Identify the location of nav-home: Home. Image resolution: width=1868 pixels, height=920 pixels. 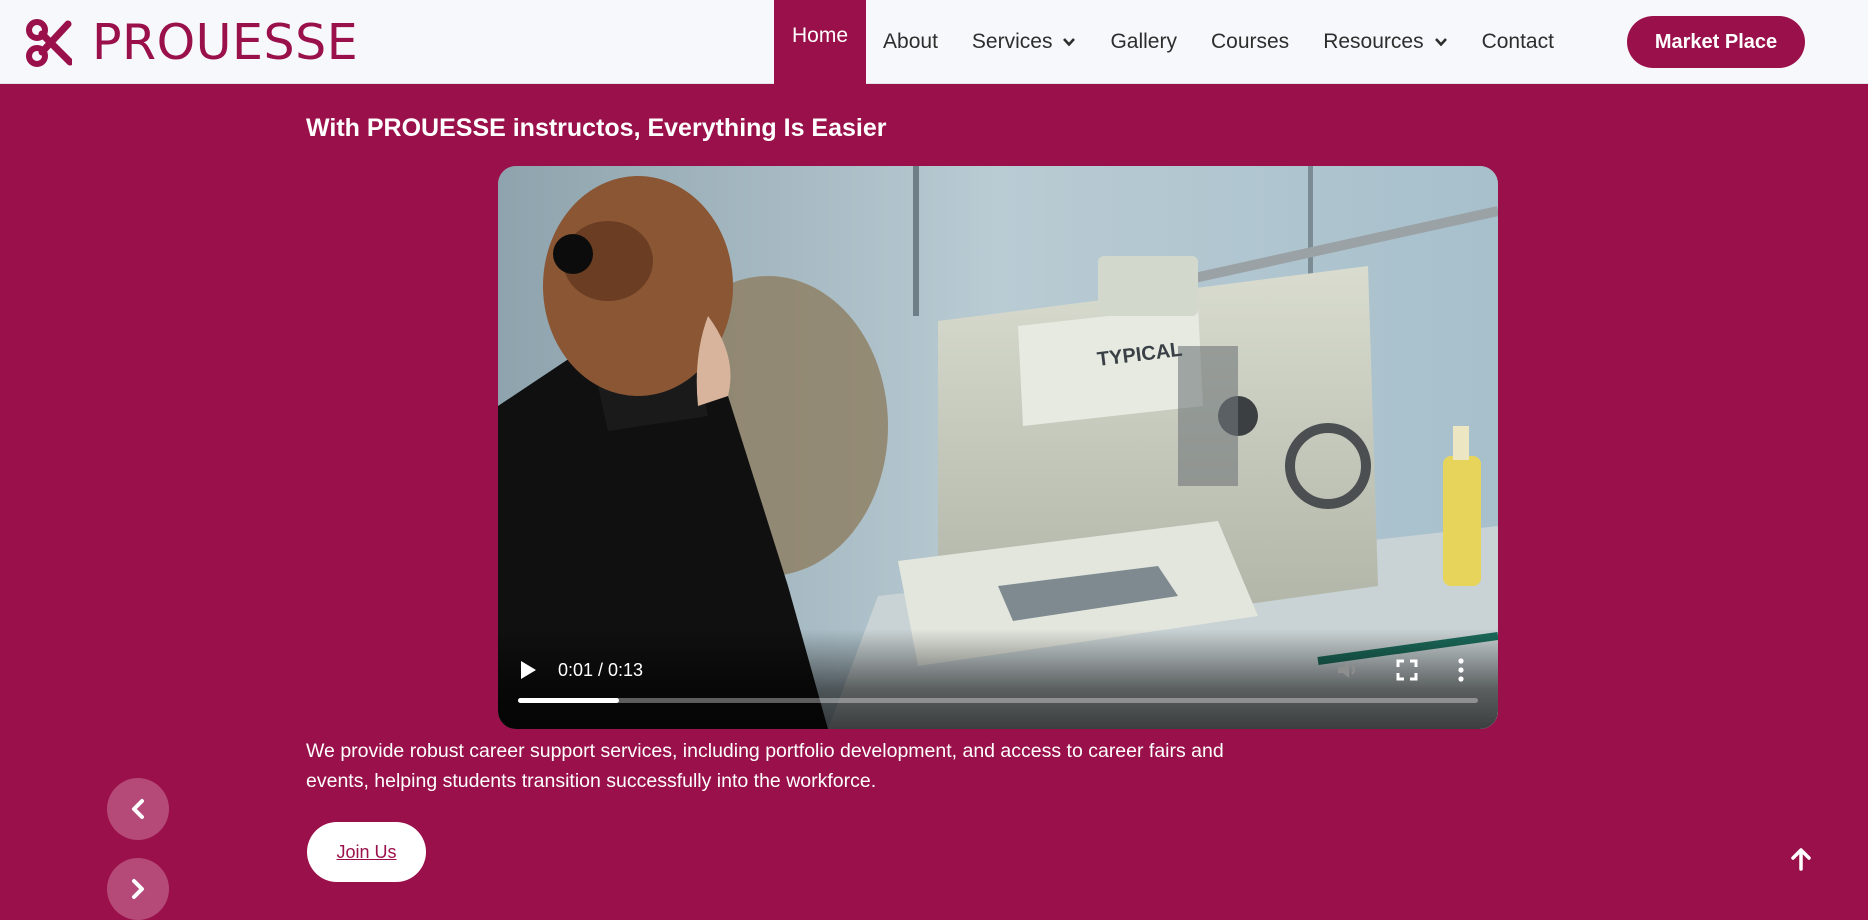
(820, 42).